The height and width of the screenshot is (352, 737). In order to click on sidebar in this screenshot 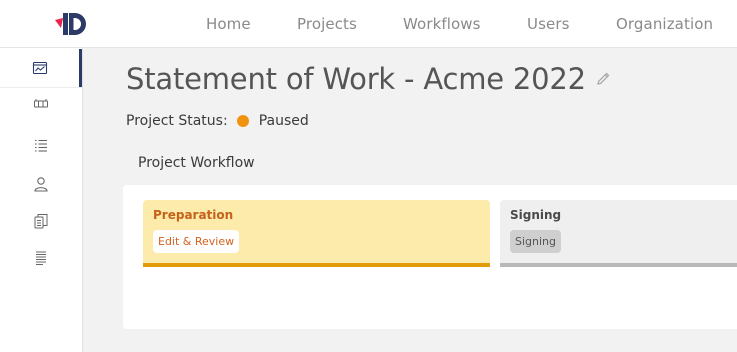, I will do `click(41, 200)`.